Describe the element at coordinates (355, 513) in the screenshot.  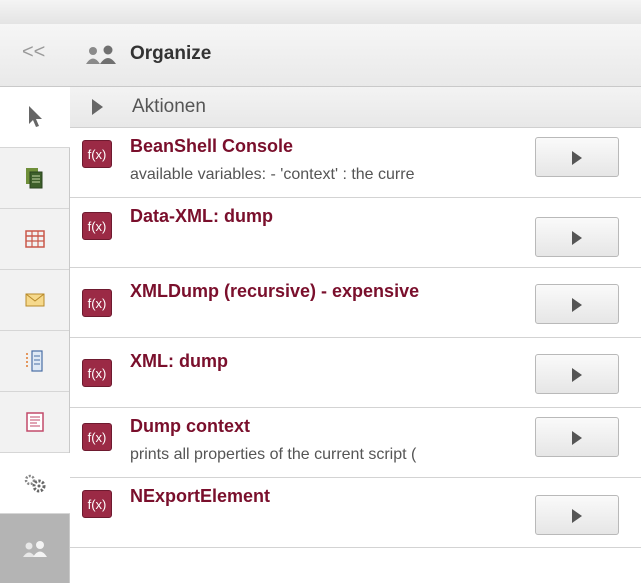
I see `action-row: f(x) NExportElement` at that location.